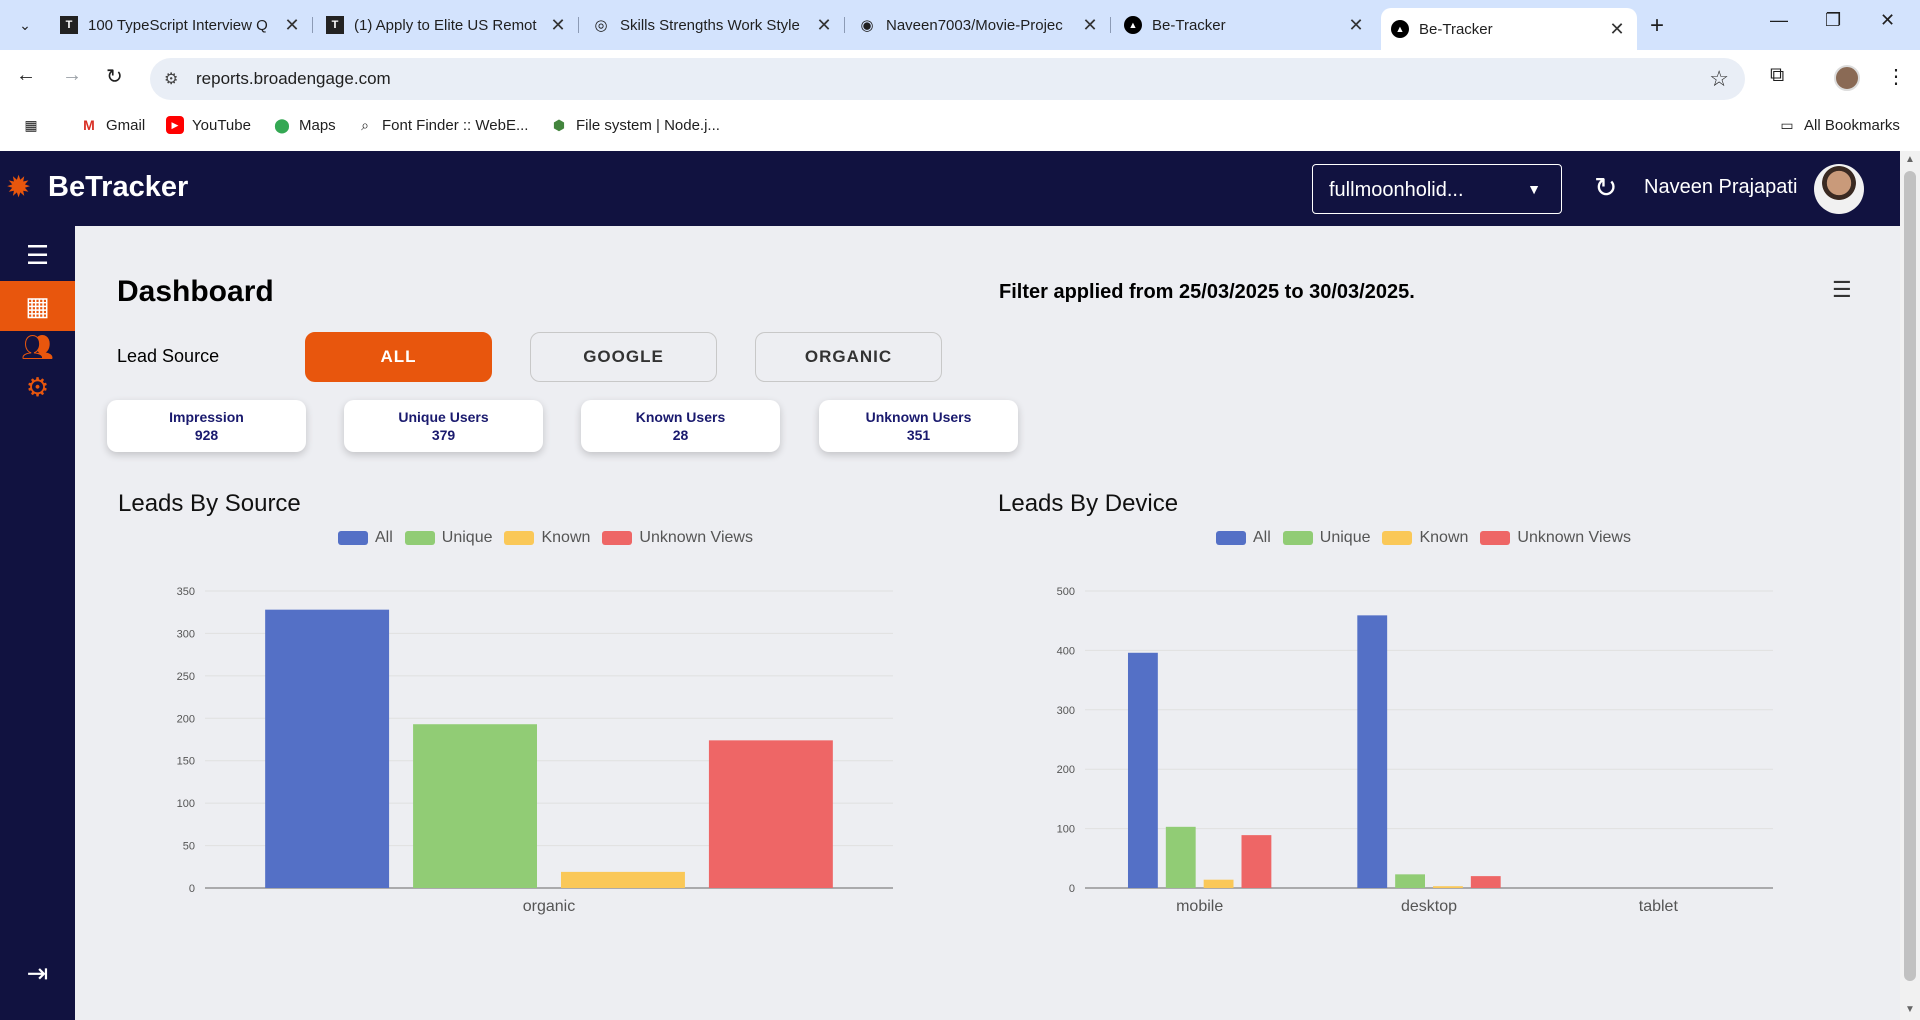 This screenshot has width=1920, height=1020. I want to click on minimize-icon: —, so click(1779, 20).